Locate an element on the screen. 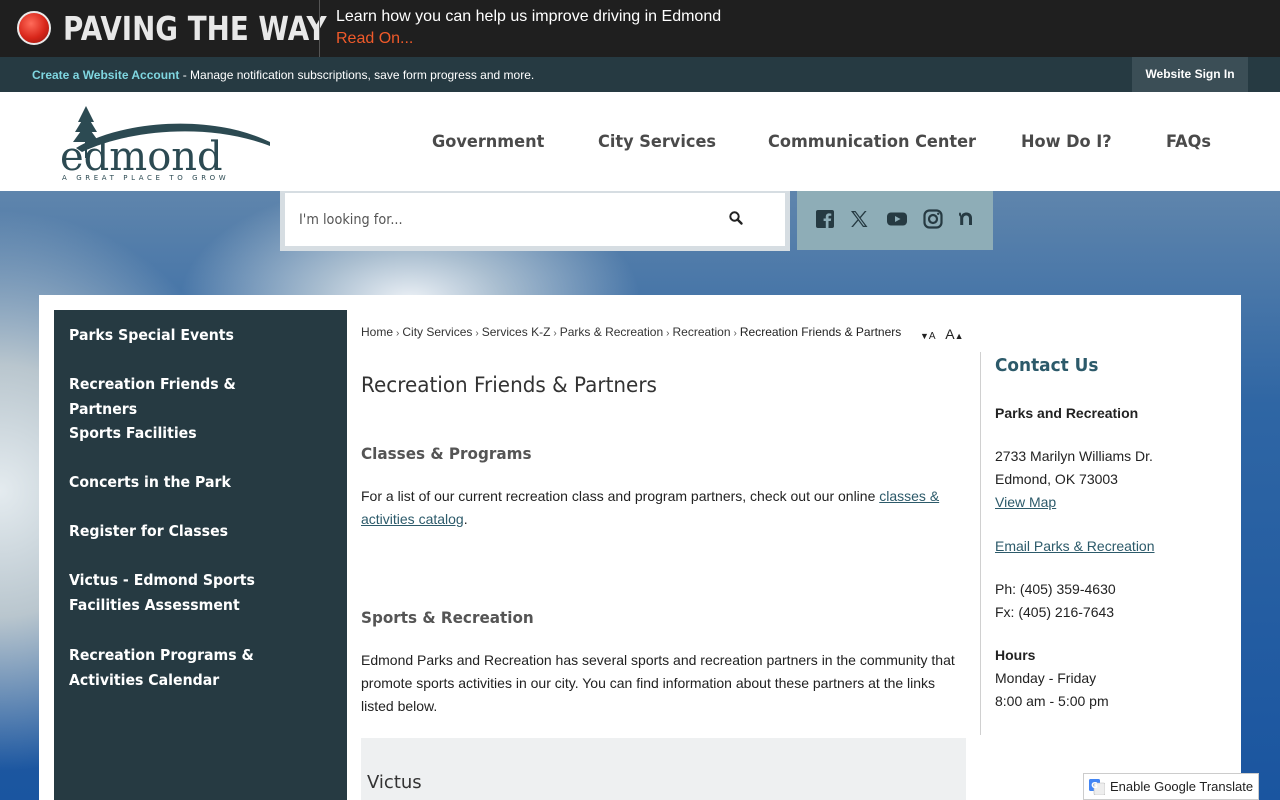 This screenshot has height=800, width=1280. banner-title: PAVING THE WAY is located at coordinates (195, 28).